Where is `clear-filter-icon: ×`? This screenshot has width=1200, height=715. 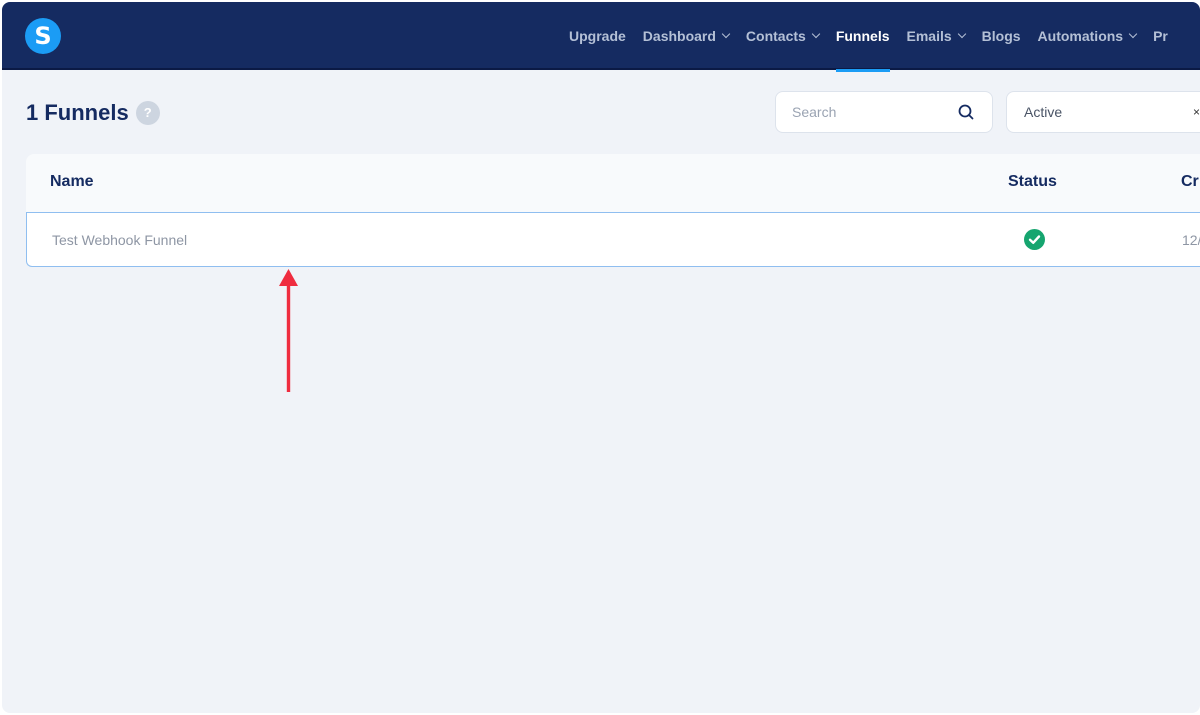 clear-filter-icon: × is located at coordinates (1196, 112).